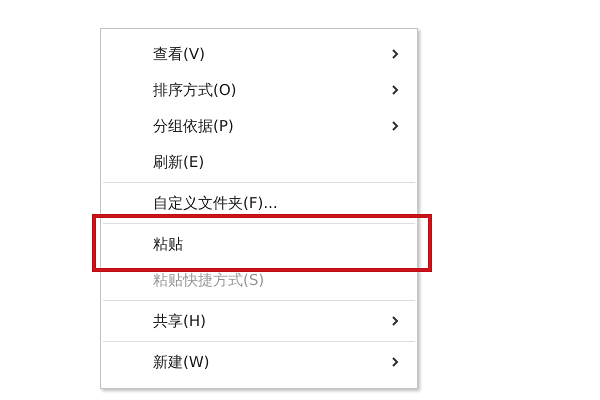 This screenshot has height=400, width=600. Describe the element at coordinates (259, 244) in the screenshot. I see `menu-item: 粘贴` at that location.